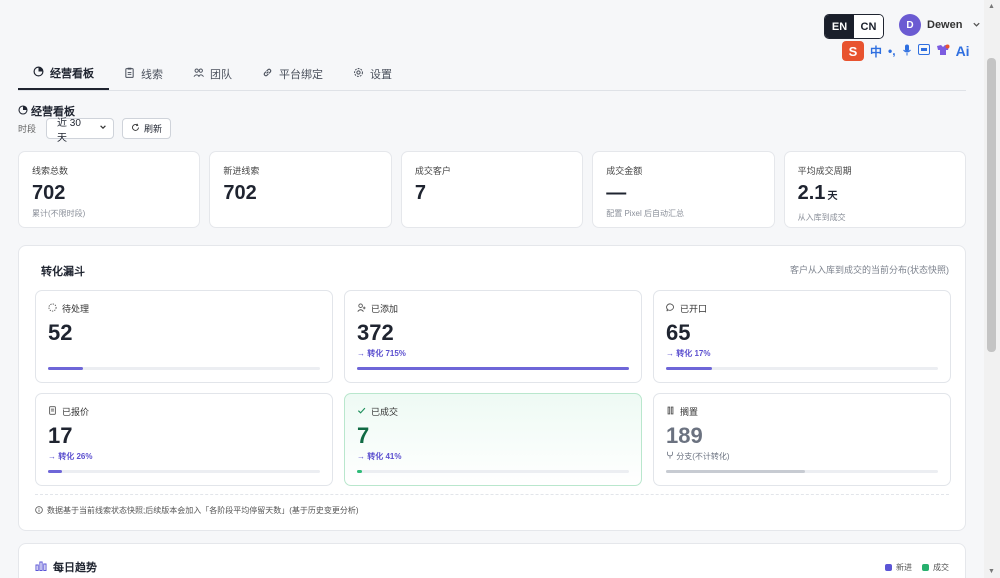  What do you see at coordinates (670, 411) in the screenshot?
I see `pause-icon` at bounding box center [670, 411].